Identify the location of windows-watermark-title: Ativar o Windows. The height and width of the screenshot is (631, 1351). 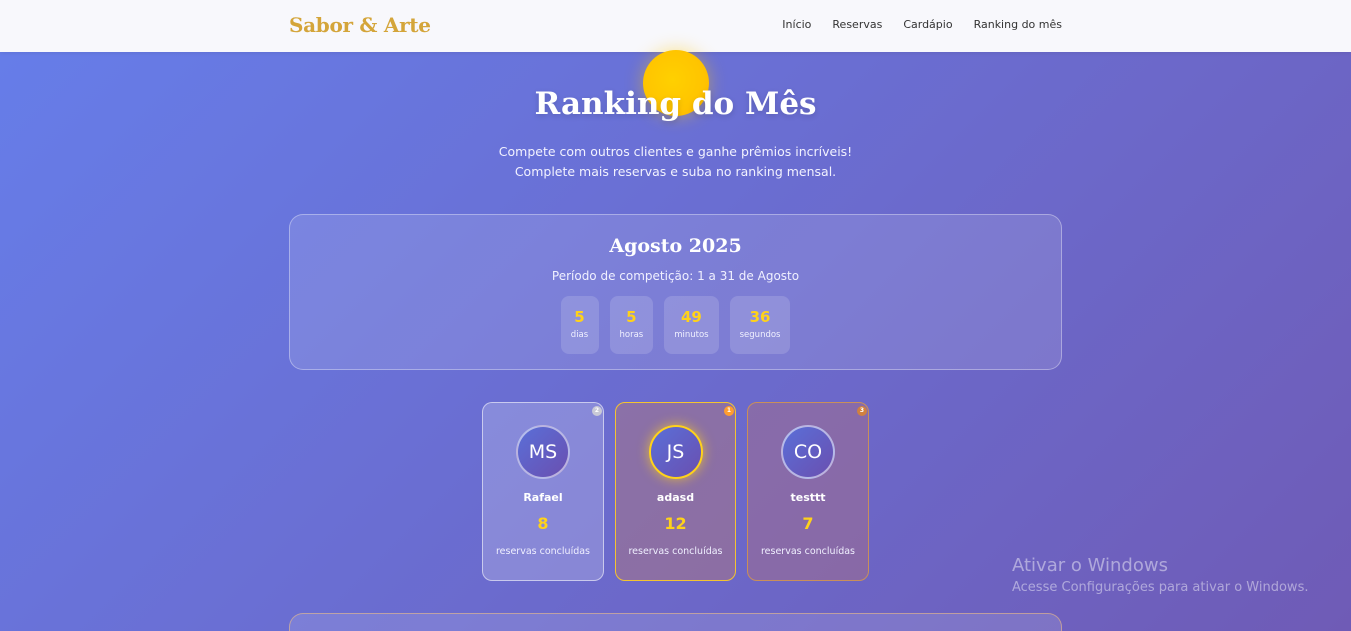
(1090, 565).